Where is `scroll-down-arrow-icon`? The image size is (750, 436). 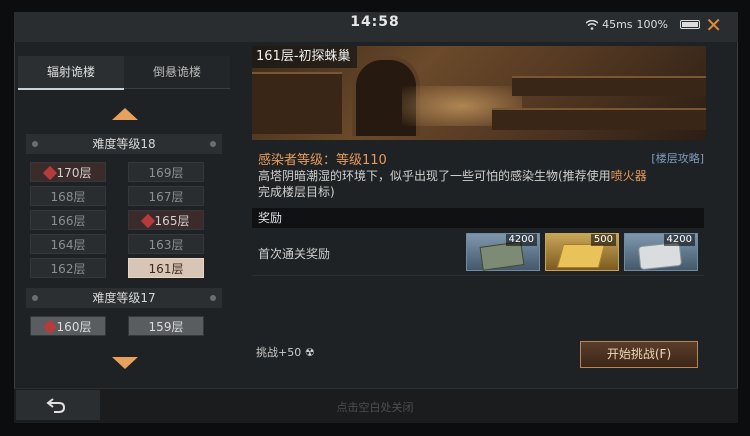
scroll-down-arrow-icon is located at coordinates (125, 363).